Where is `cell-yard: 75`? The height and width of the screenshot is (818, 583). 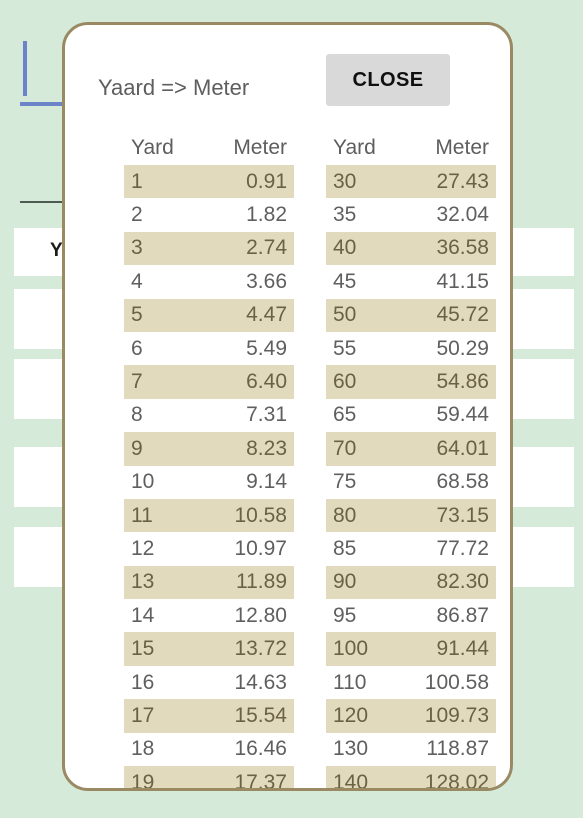 cell-yard: 75 is located at coordinates (345, 482).